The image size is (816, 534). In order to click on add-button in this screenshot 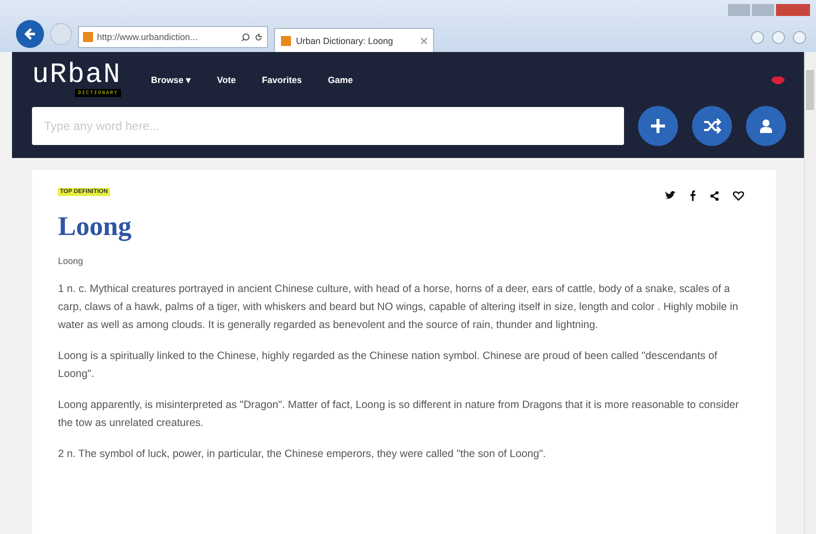, I will do `click(658, 126)`.